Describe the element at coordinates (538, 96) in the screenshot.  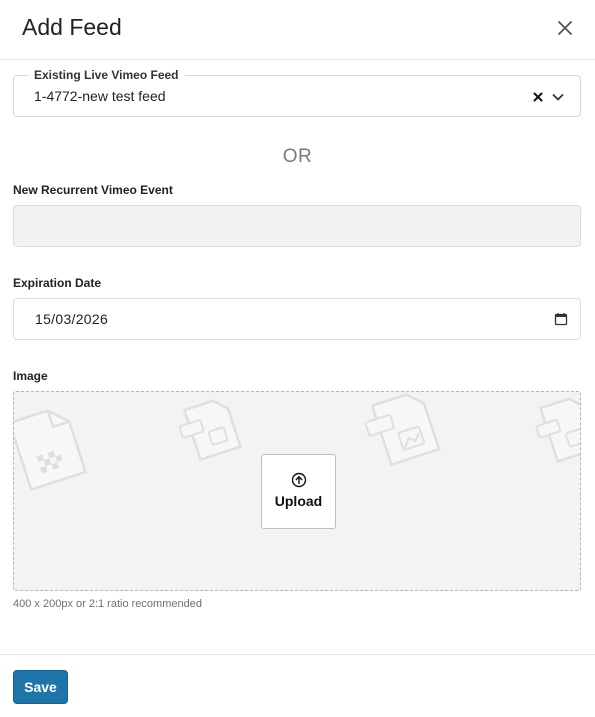
I see `clear-icon` at that location.